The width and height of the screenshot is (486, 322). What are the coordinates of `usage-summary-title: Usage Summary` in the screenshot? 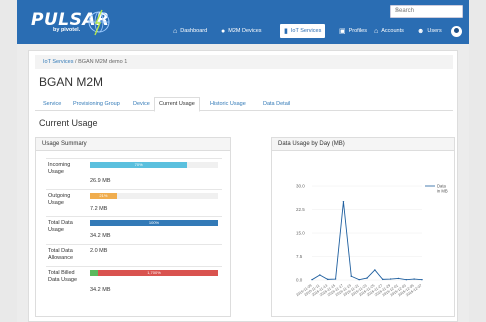 It's located at (133, 144).